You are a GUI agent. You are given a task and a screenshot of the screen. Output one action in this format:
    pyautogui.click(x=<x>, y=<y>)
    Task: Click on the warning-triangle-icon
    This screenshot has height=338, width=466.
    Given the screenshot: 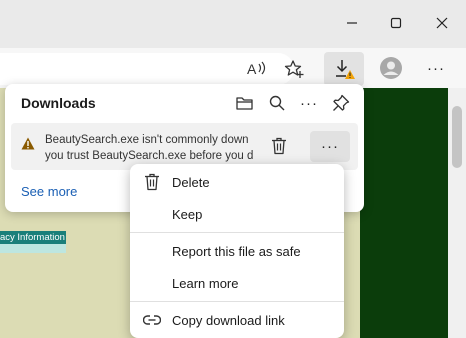 What is the action you would take?
    pyautogui.click(x=28, y=143)
    